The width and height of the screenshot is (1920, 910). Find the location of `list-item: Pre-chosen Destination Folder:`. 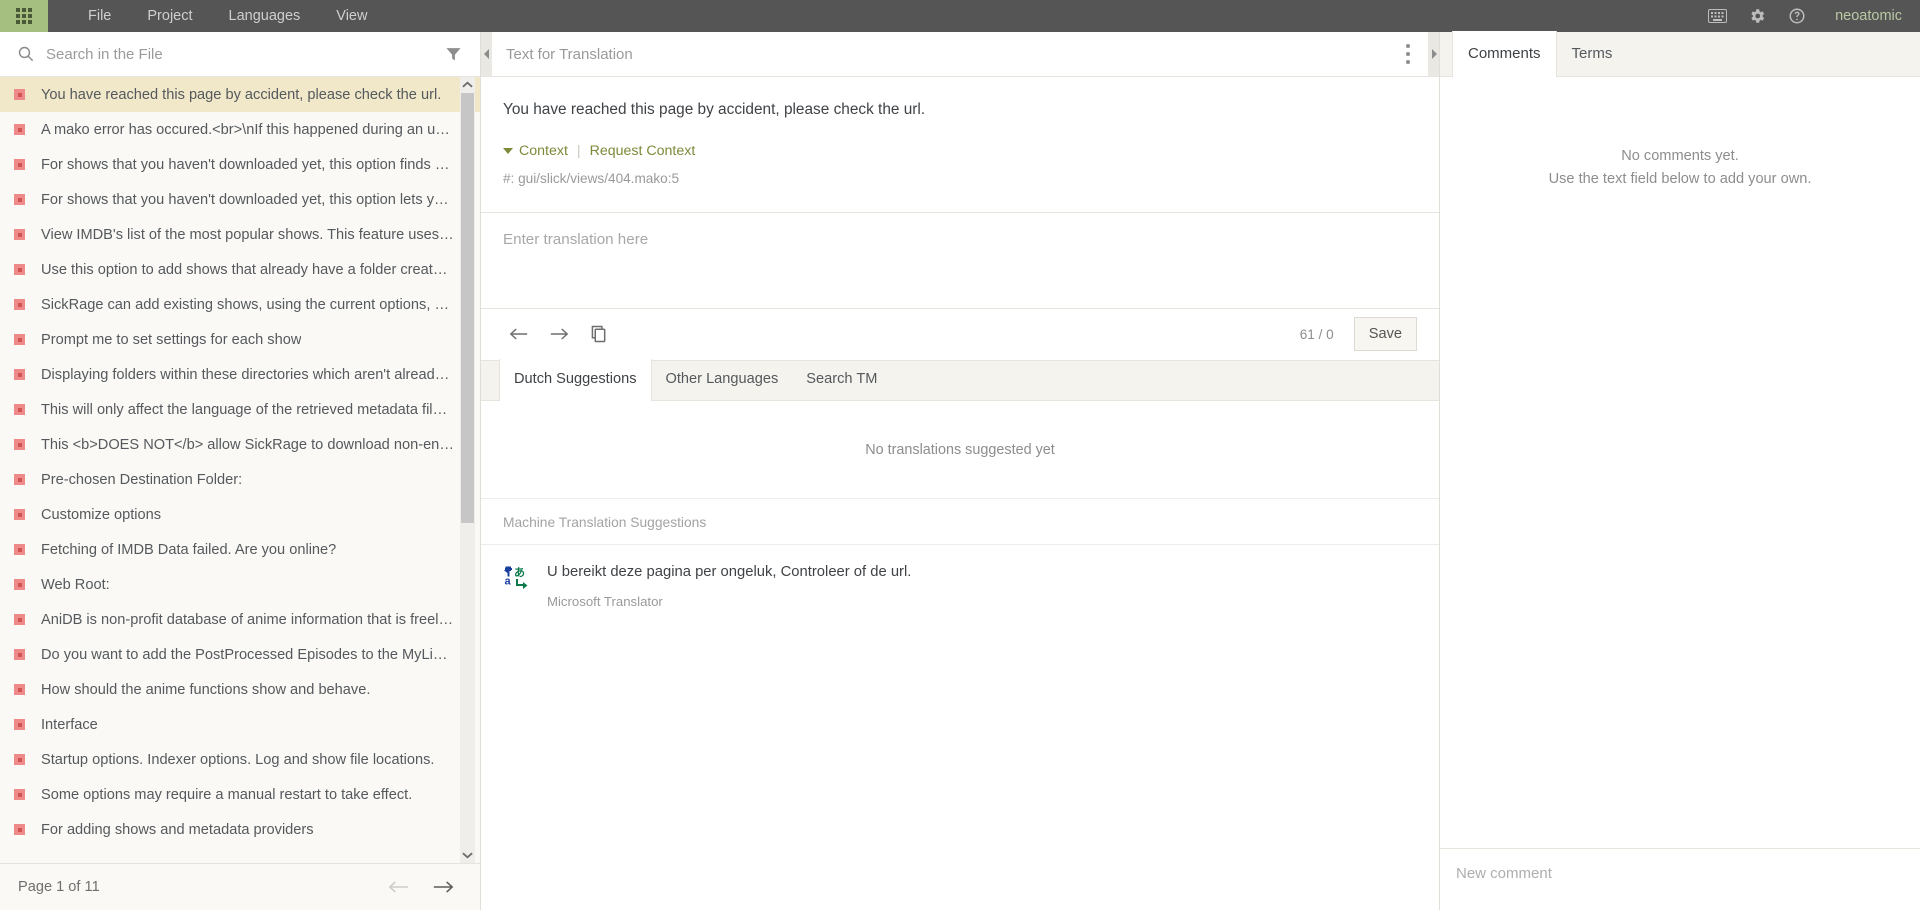

list-item: Pre-chosen Destination Folder: is located at coordinates (240, 479).